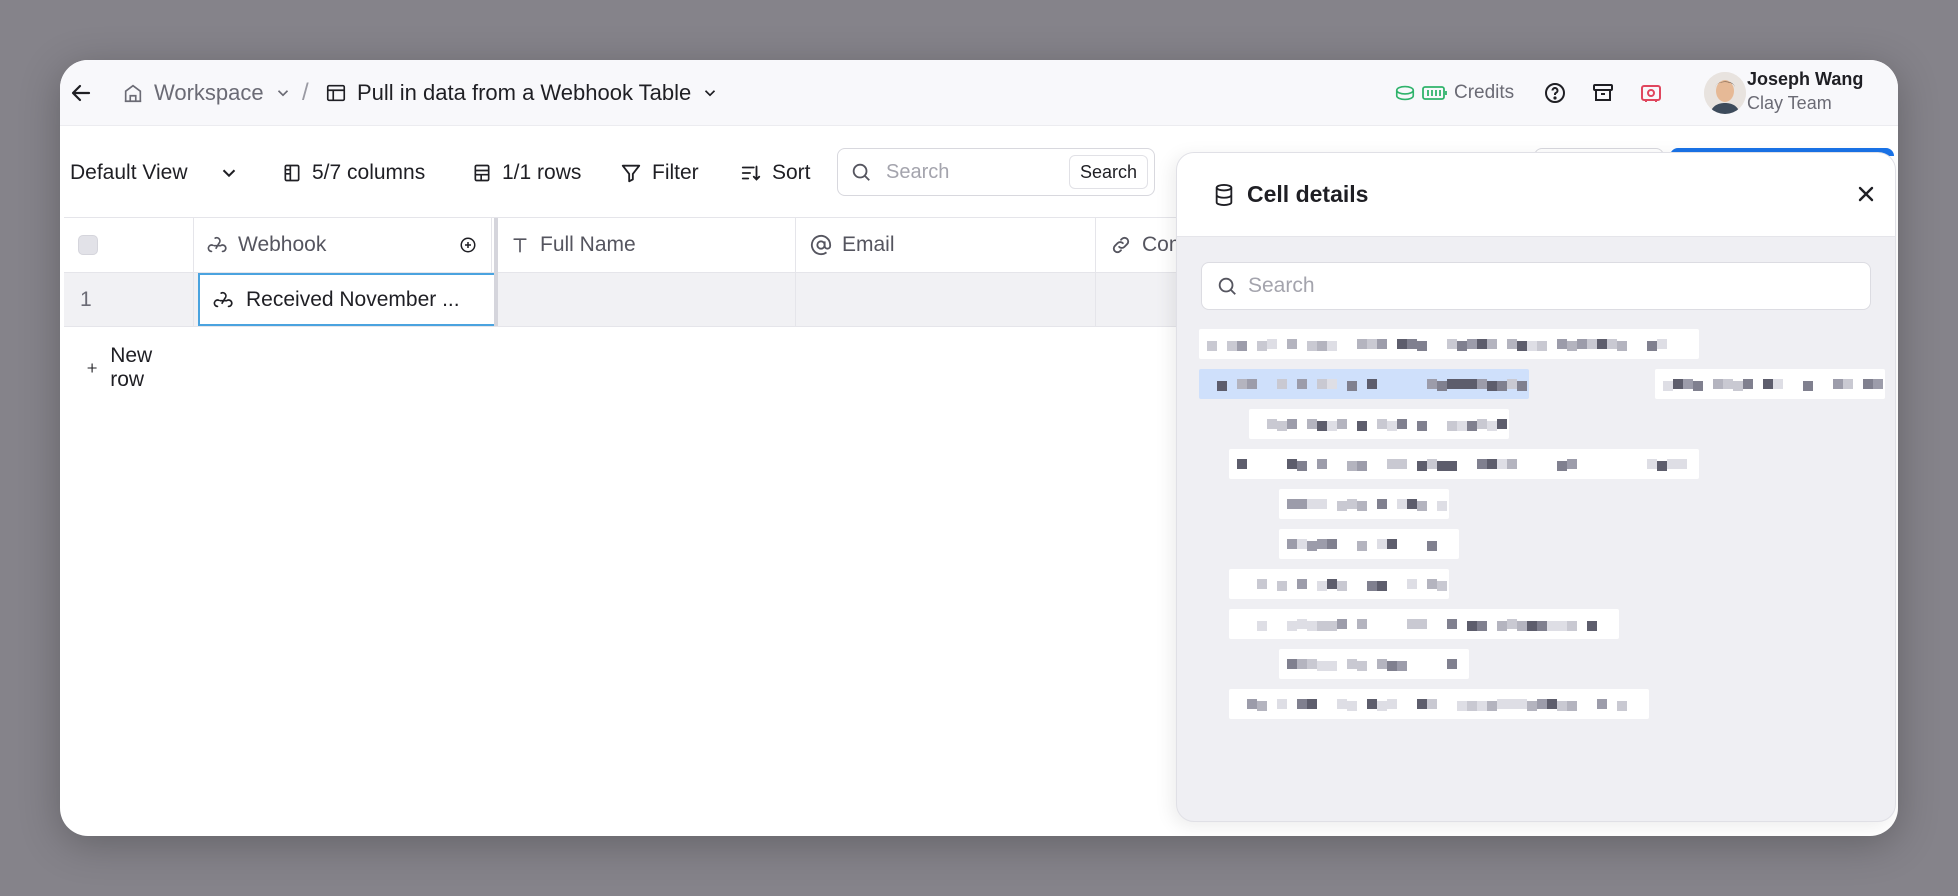 The height and width of the screenshot is (896, 1958). Describe the element at coordinates (468, 245) in the screenshot. I see `plus-circle-icon` at that location.